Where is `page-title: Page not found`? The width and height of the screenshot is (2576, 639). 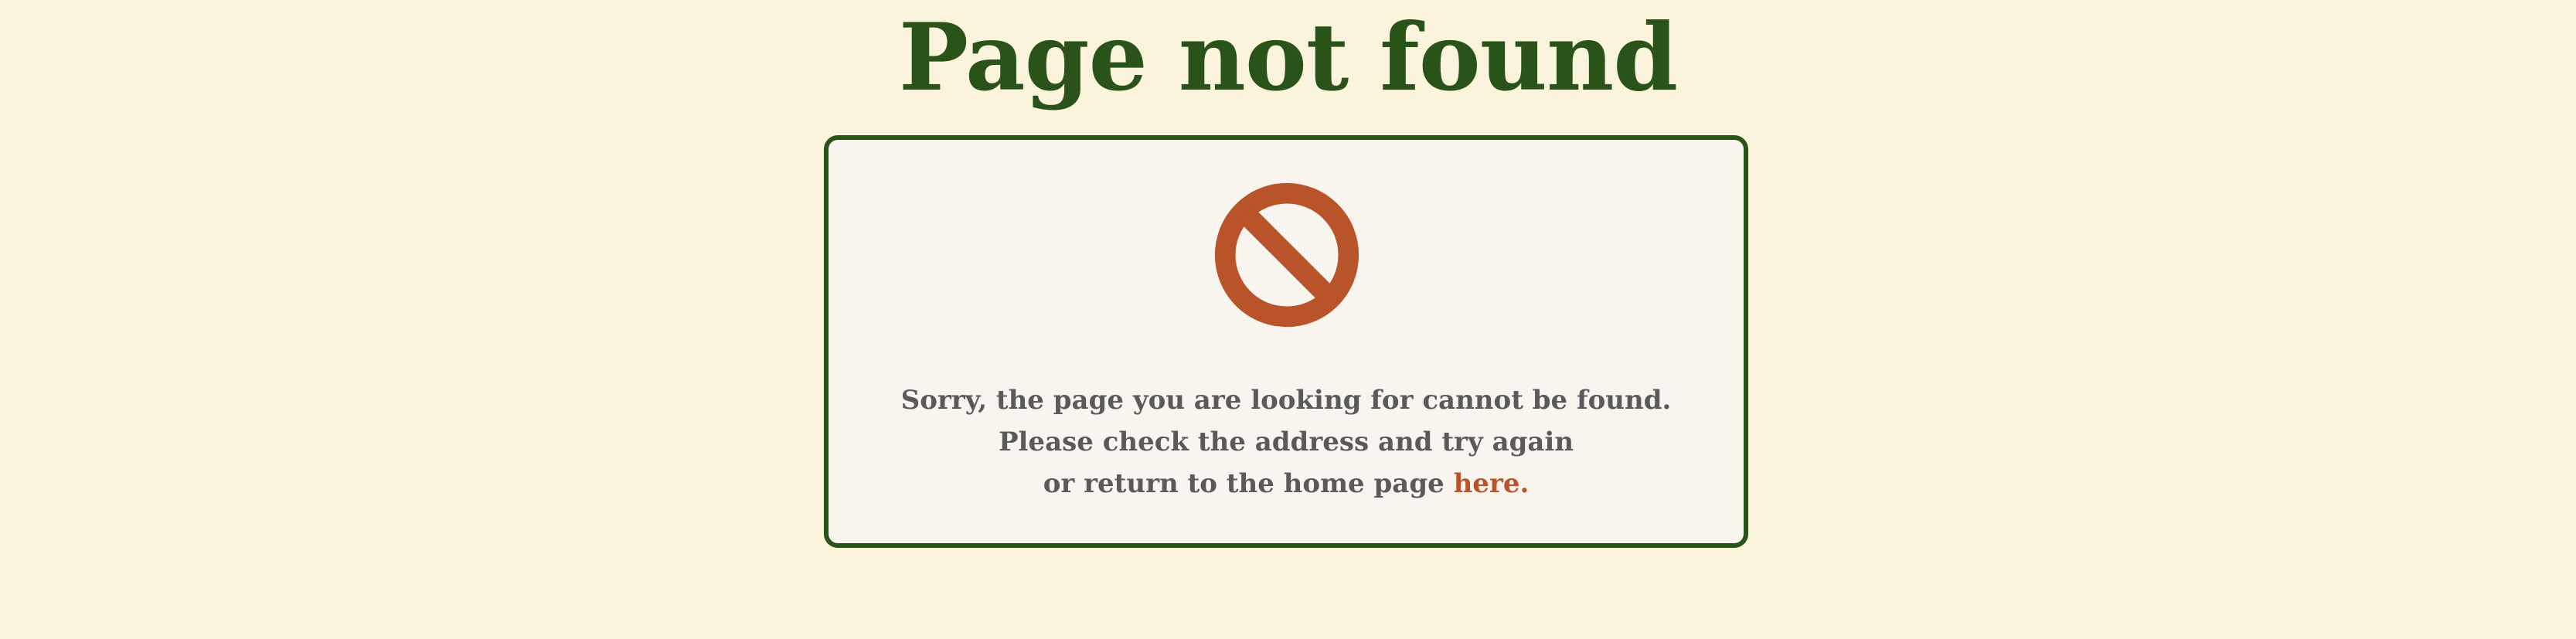
page-title: Page not found is located at coordinates (1288, 58).